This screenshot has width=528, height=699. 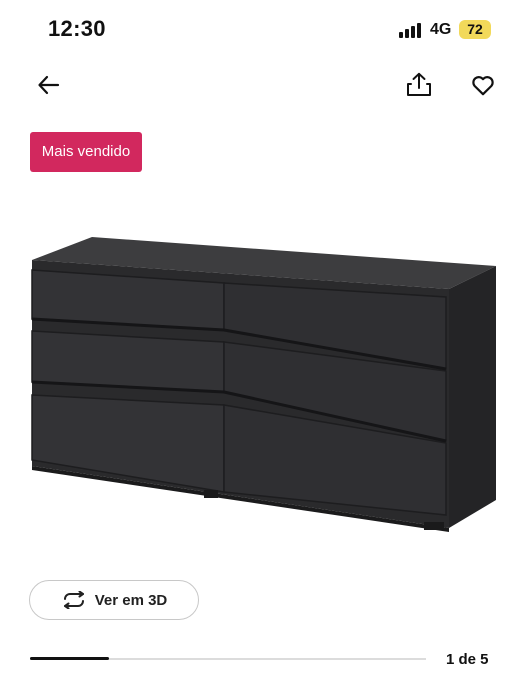 I want to click on status-time: 12:30, so click(x=77, y=28).